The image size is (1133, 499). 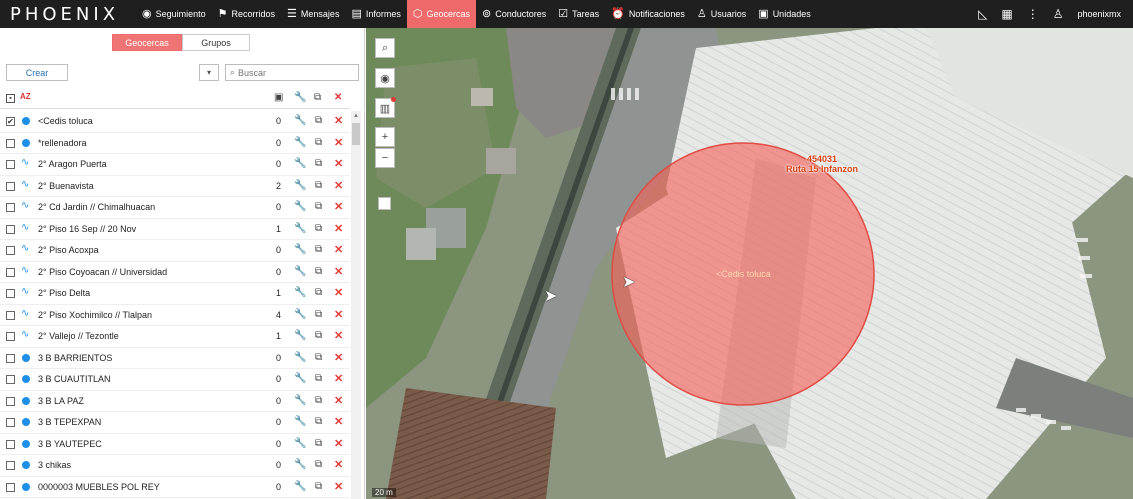 I want to click on select-all-checkbox: ▪, so click(x=10, y=98).